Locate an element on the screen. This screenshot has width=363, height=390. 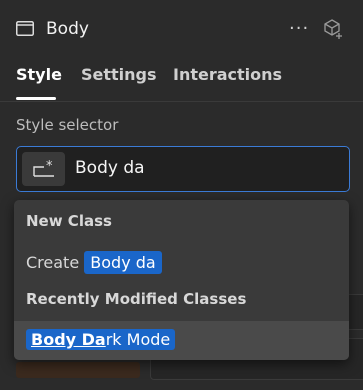
more-options-icon: ··· is located at coordinates (299, 28).